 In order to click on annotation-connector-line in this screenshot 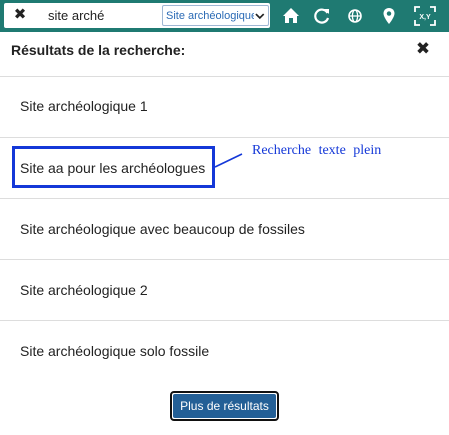, I will do `click(228, 160)`.